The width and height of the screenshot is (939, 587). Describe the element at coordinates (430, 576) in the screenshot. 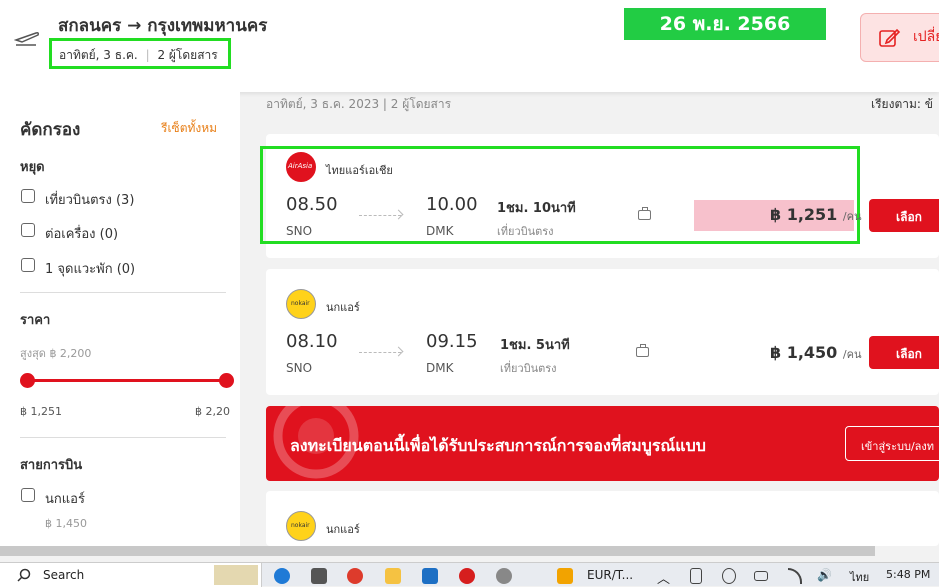

I see `mail-icon` at that location.